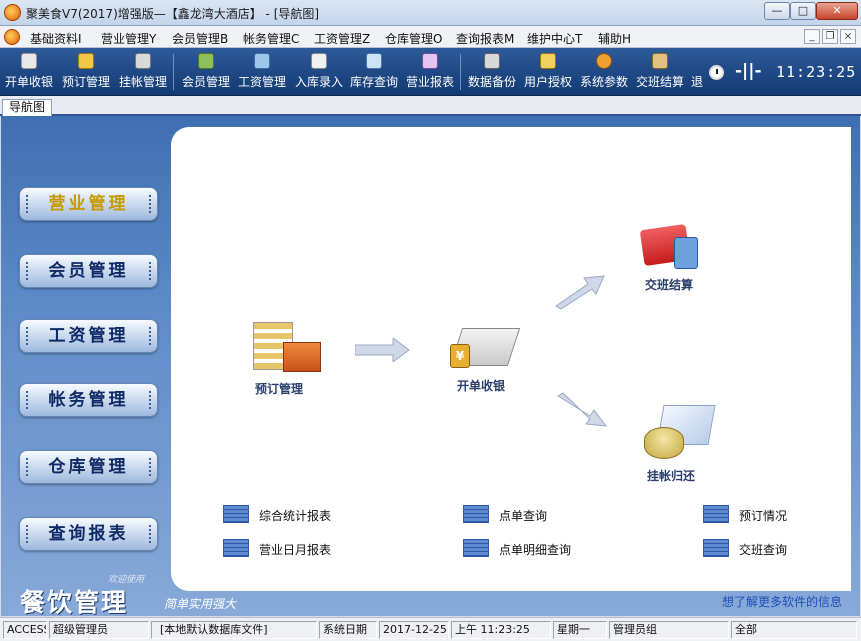 The height and width of the screenshot is (641, 861). I want to click on app-icon, so click(12, 12).